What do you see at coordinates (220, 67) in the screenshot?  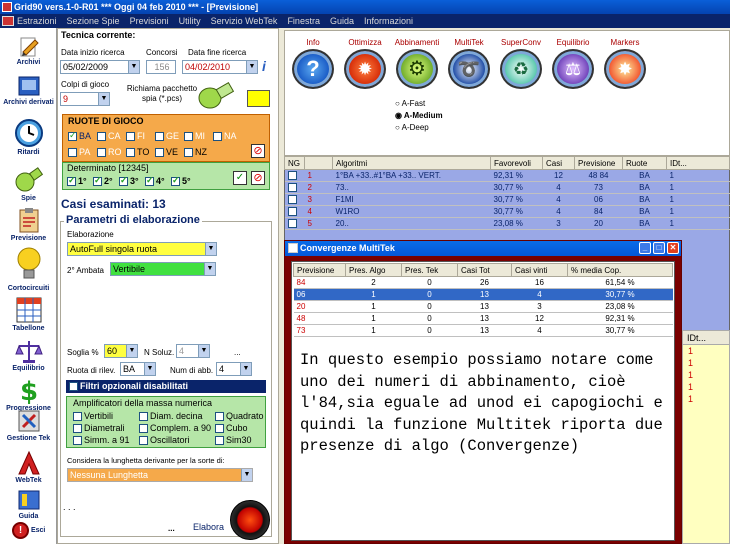 I see `data-fine-field: 04/02/2010 ▼` at bounding box center [220, 67].